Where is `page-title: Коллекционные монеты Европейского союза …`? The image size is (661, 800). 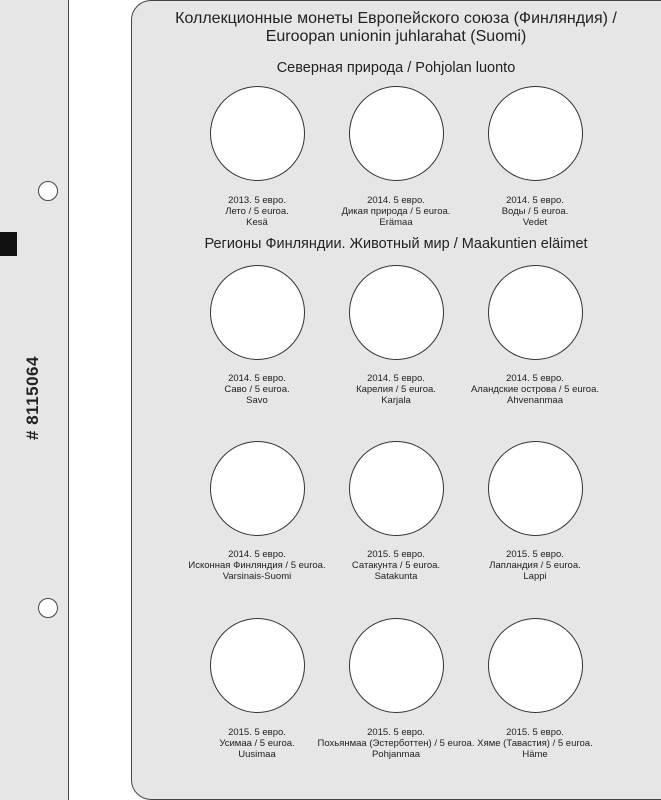
page-title: Коллекционные монеты Европейского союза … is located at coordinates (396, 28).